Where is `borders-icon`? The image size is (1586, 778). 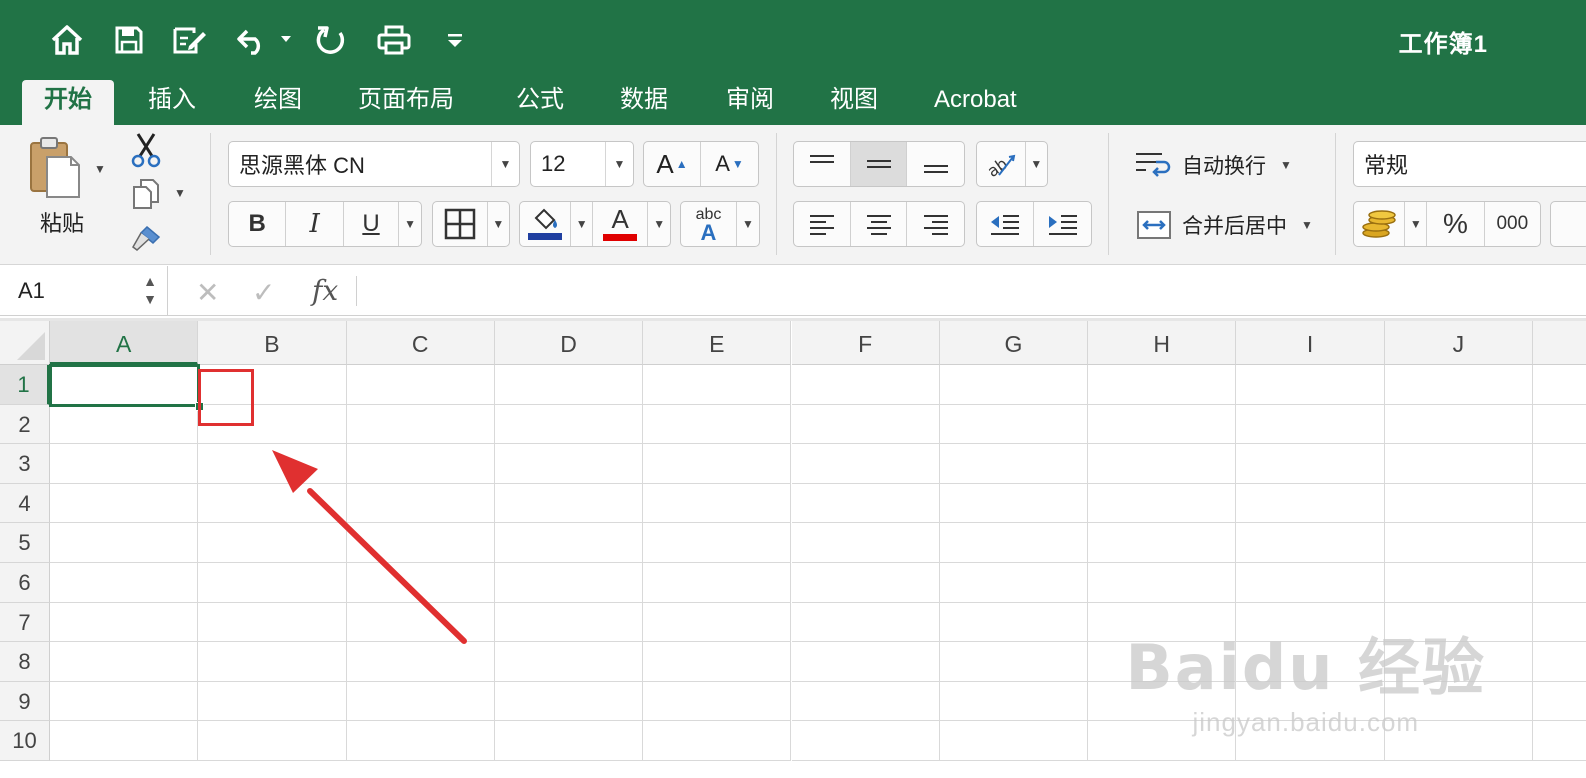 borders-icon is located at coordinates (460, 224).